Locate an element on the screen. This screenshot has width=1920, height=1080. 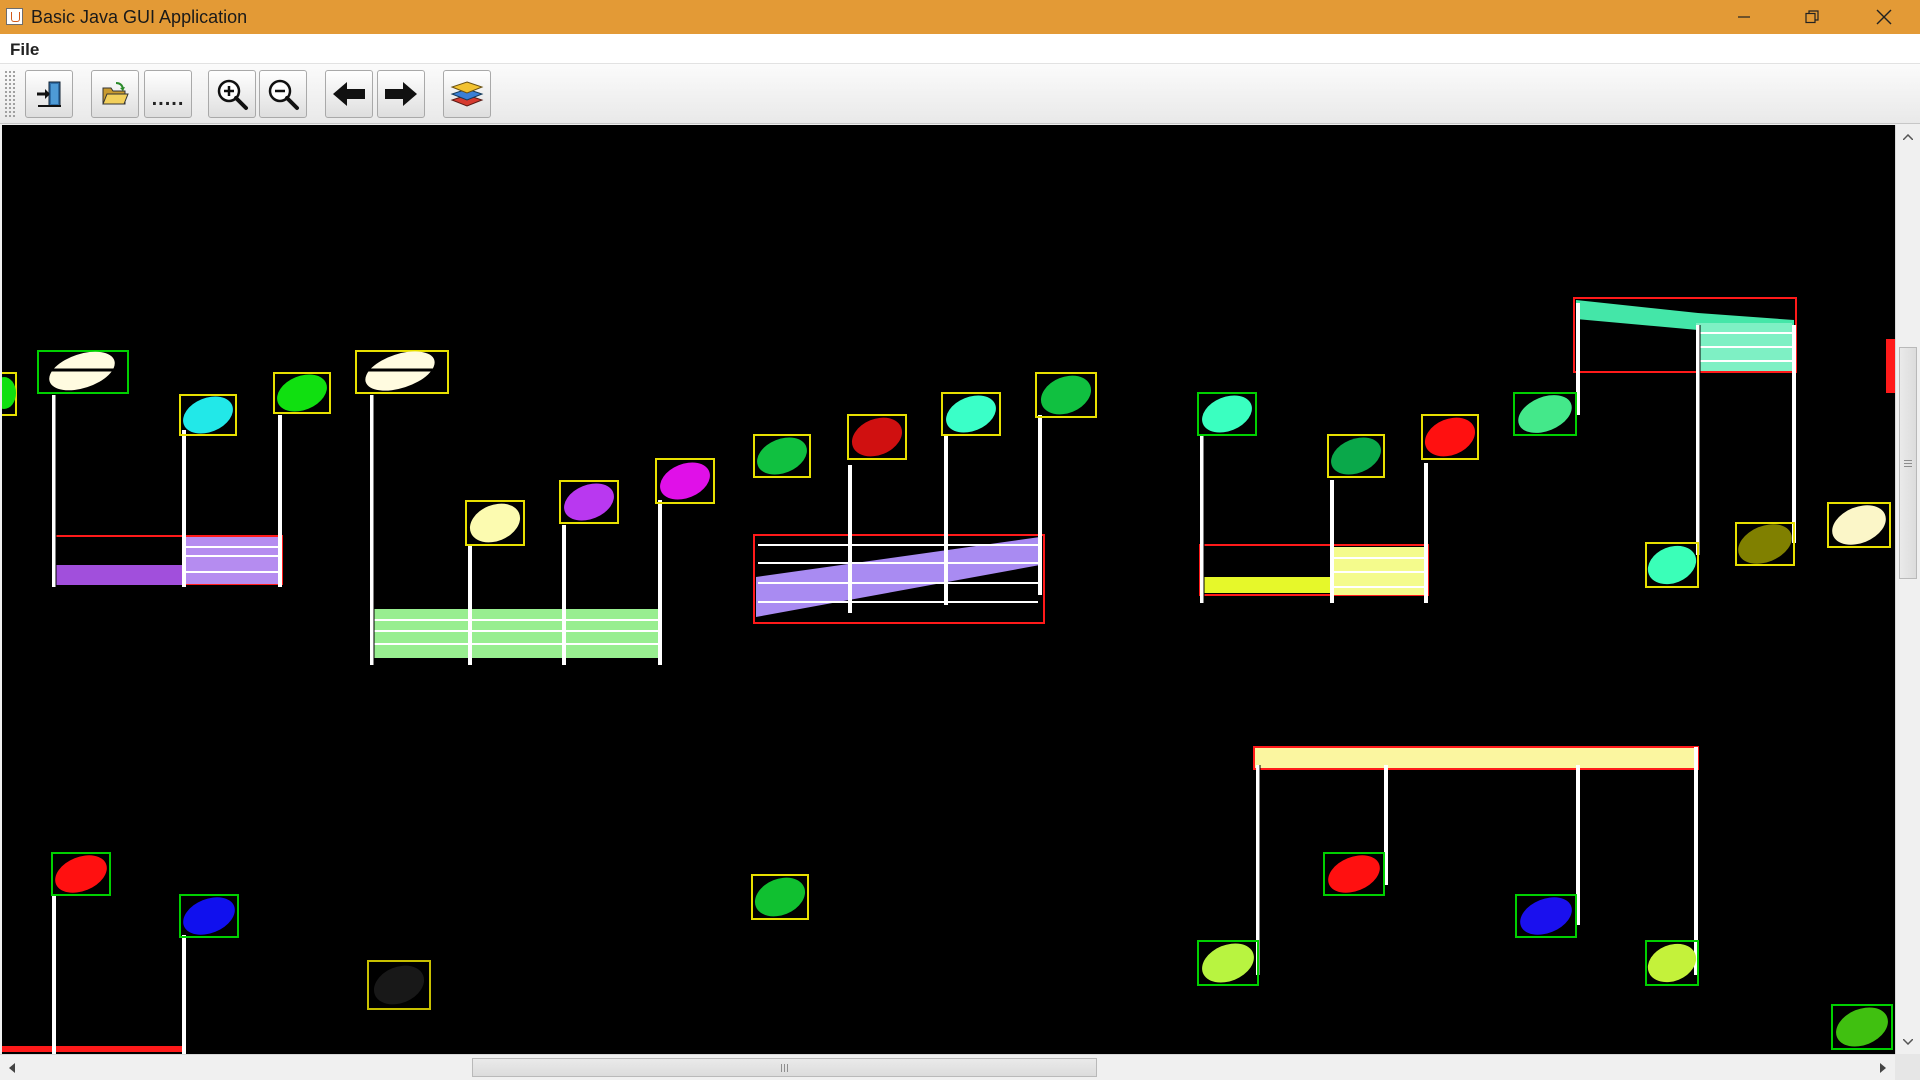
chevron-left-icon is located at coordinates (12, 1067).